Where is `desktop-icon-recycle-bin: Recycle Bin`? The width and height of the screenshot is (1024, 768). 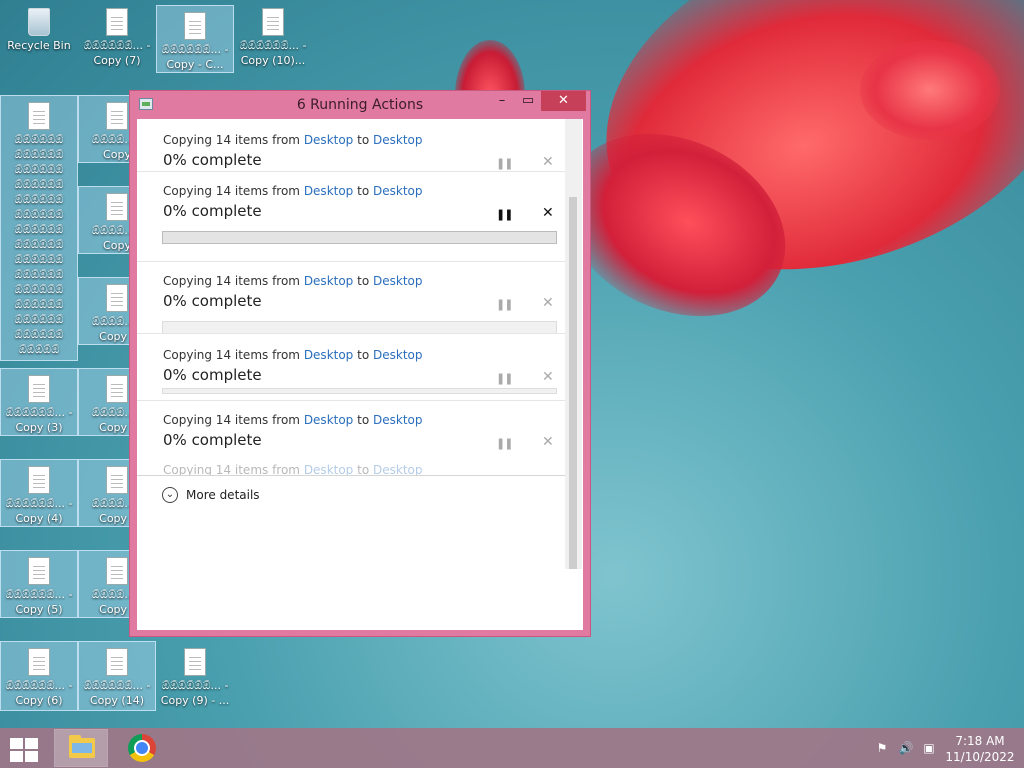
desktop-icon-recycle-bin: Recycle Bin is located at coordinates (39, 32).